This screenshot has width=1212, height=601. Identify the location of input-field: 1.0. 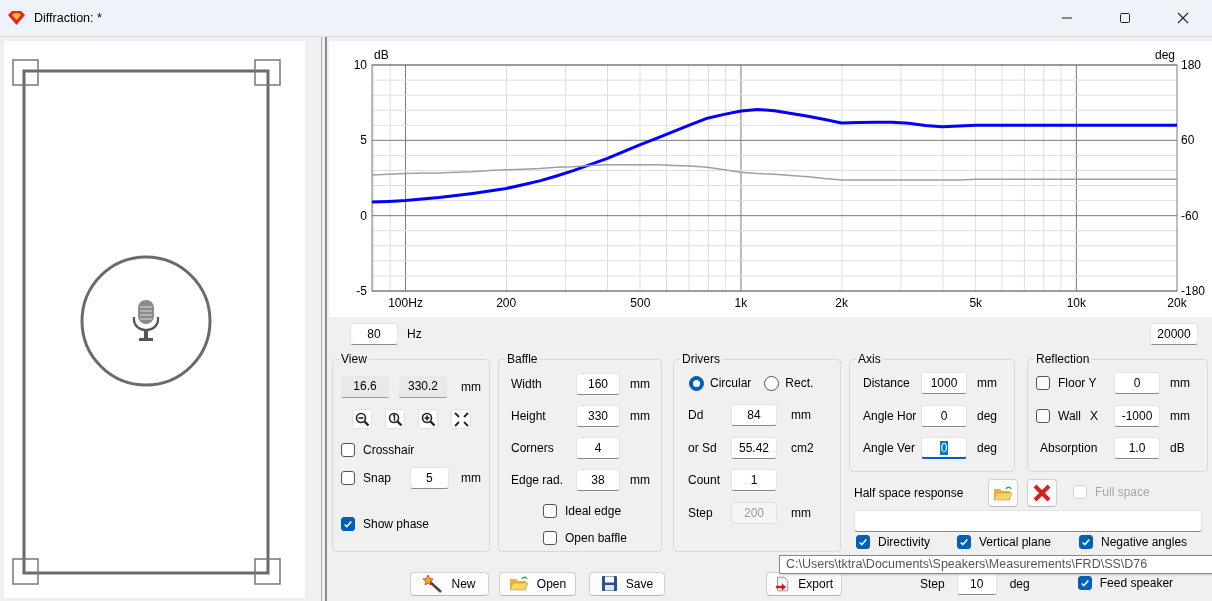
(1137, 448).